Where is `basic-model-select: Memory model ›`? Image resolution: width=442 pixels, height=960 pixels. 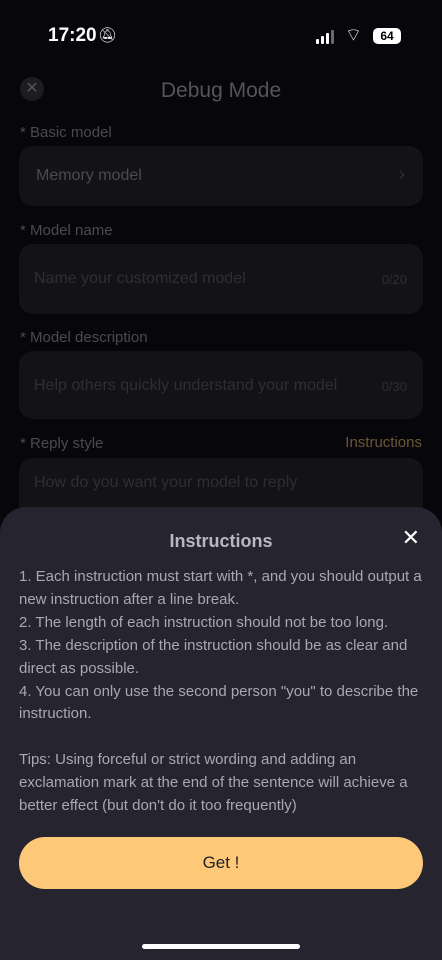
basic-model-select: Memory model › is located at coordinates (221, 176).